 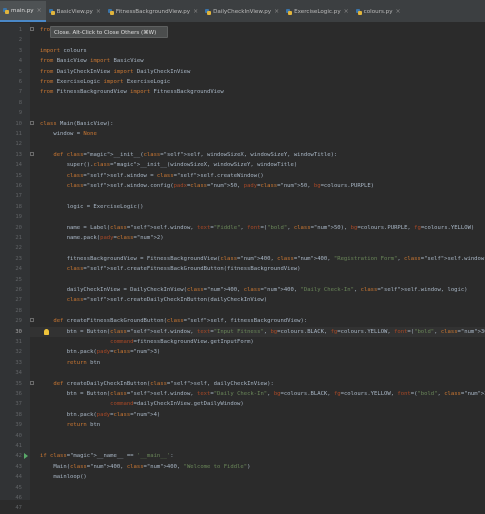 I want to click on run-icon, so click(x=26, y=456).